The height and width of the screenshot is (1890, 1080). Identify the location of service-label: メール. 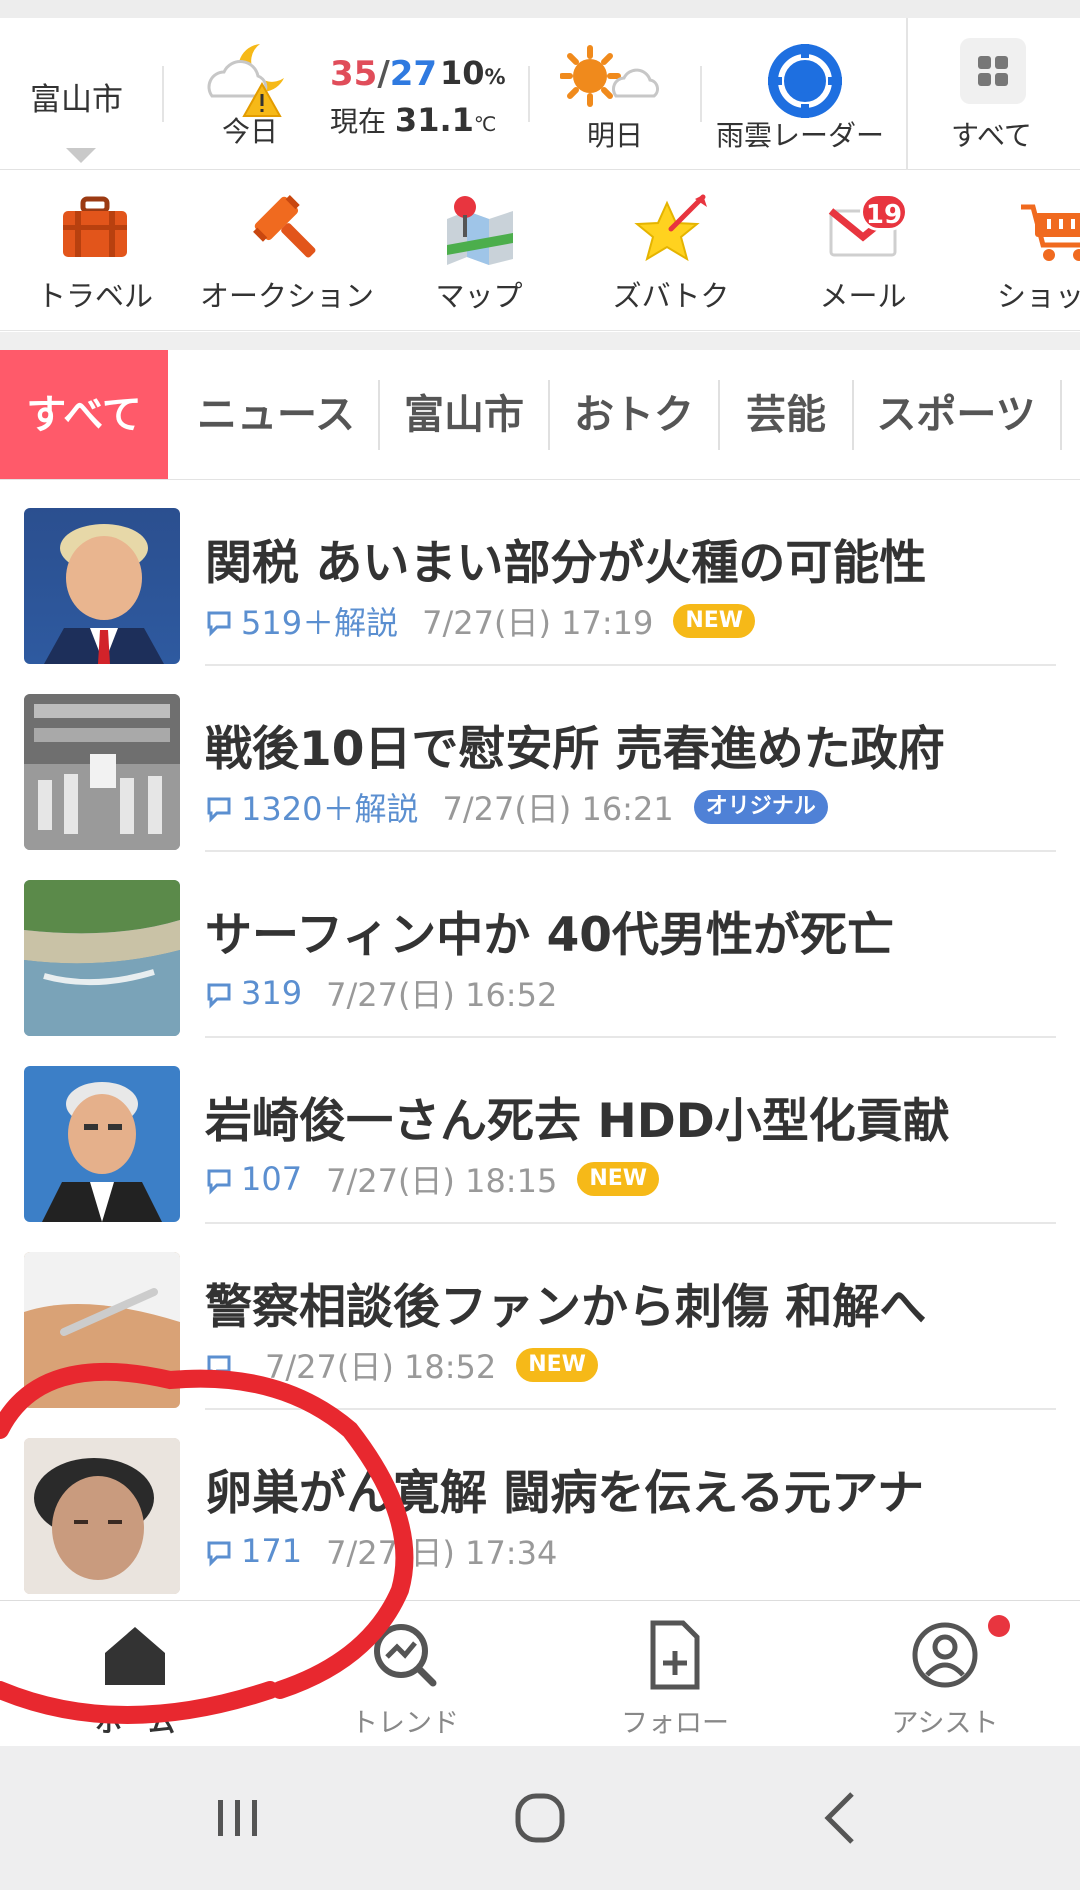
(863, 296).